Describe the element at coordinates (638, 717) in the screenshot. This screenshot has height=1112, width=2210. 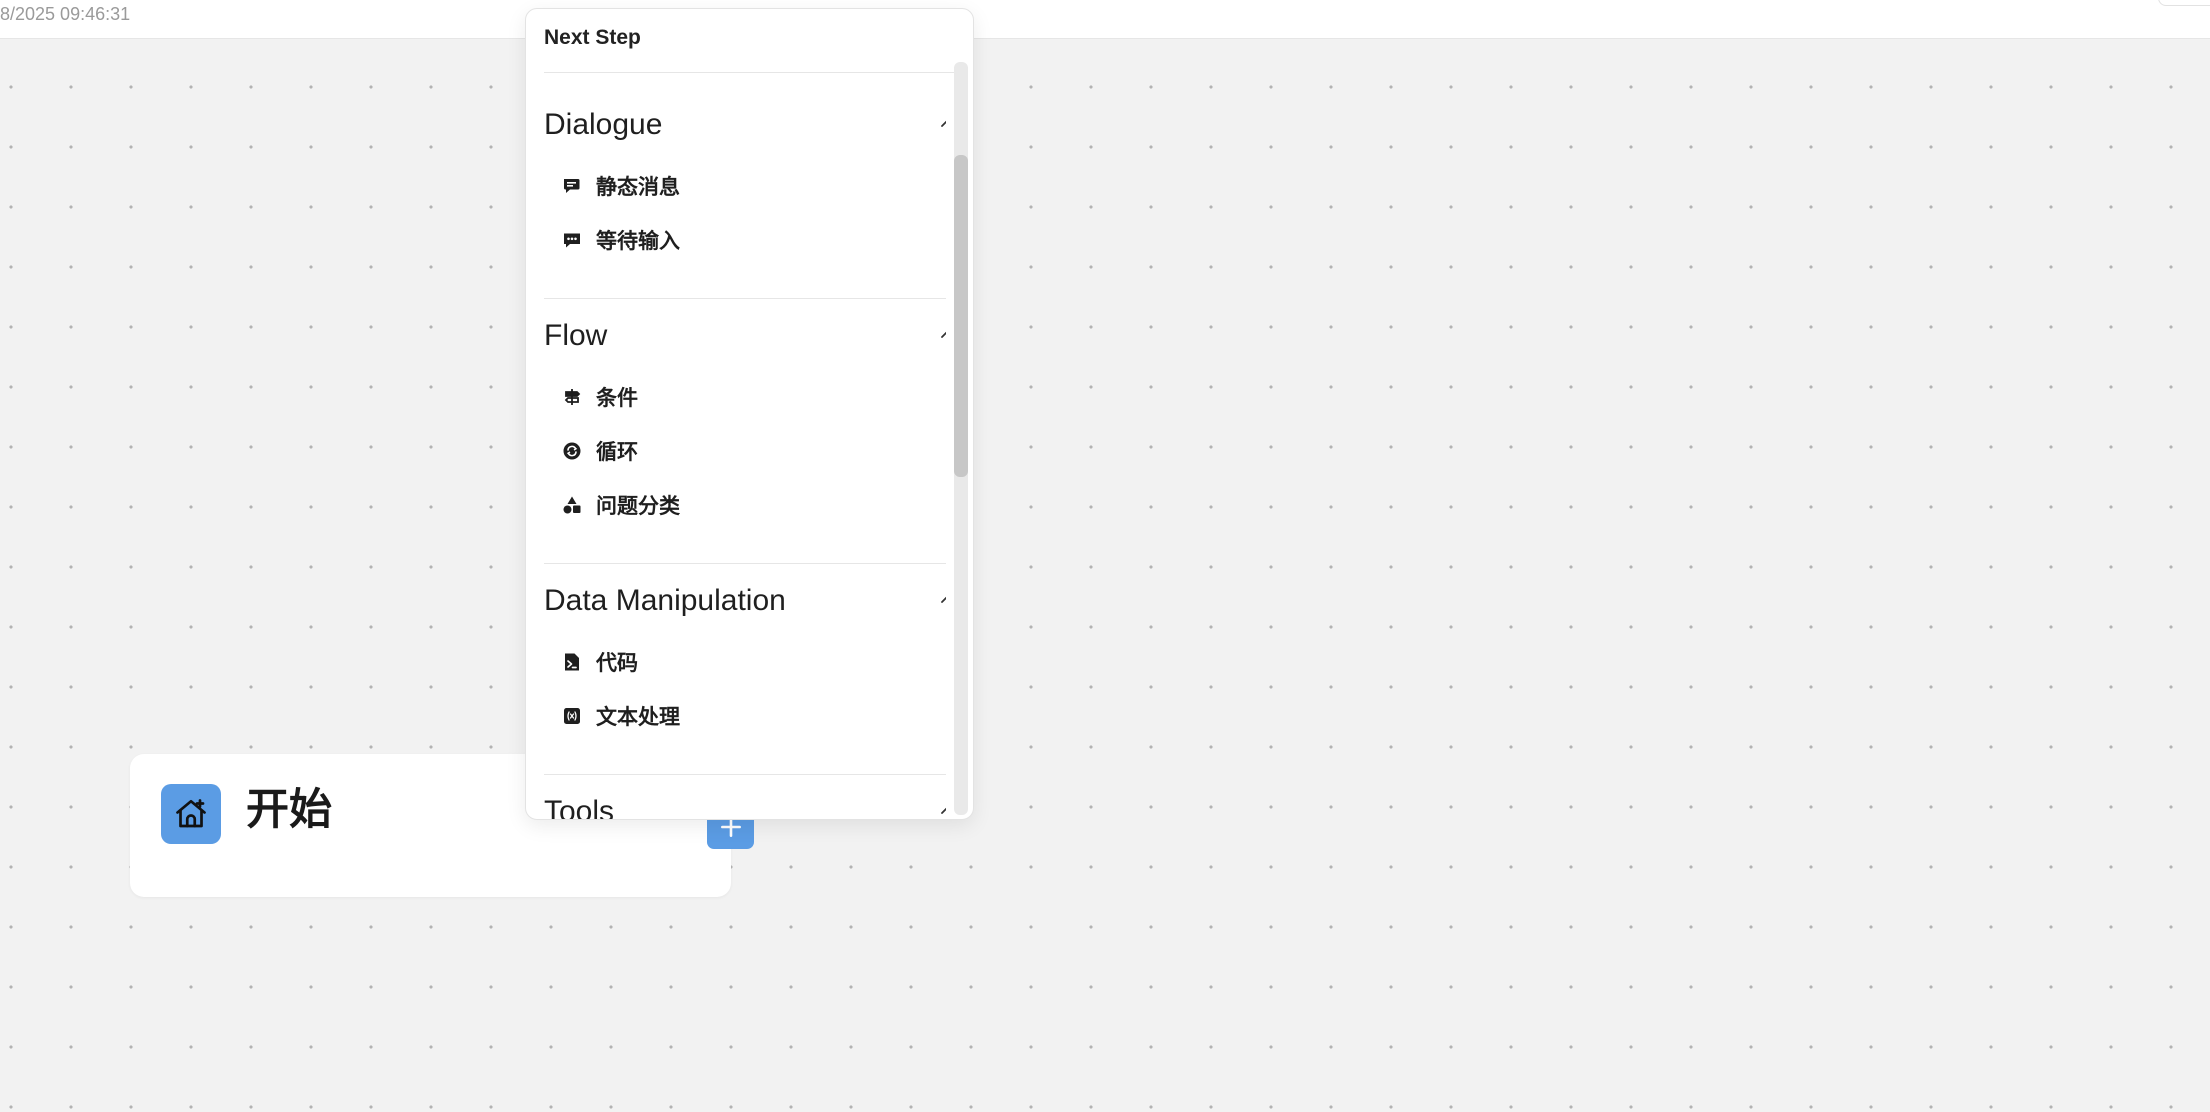
I see `node-option-label: 文本处理` at that location.